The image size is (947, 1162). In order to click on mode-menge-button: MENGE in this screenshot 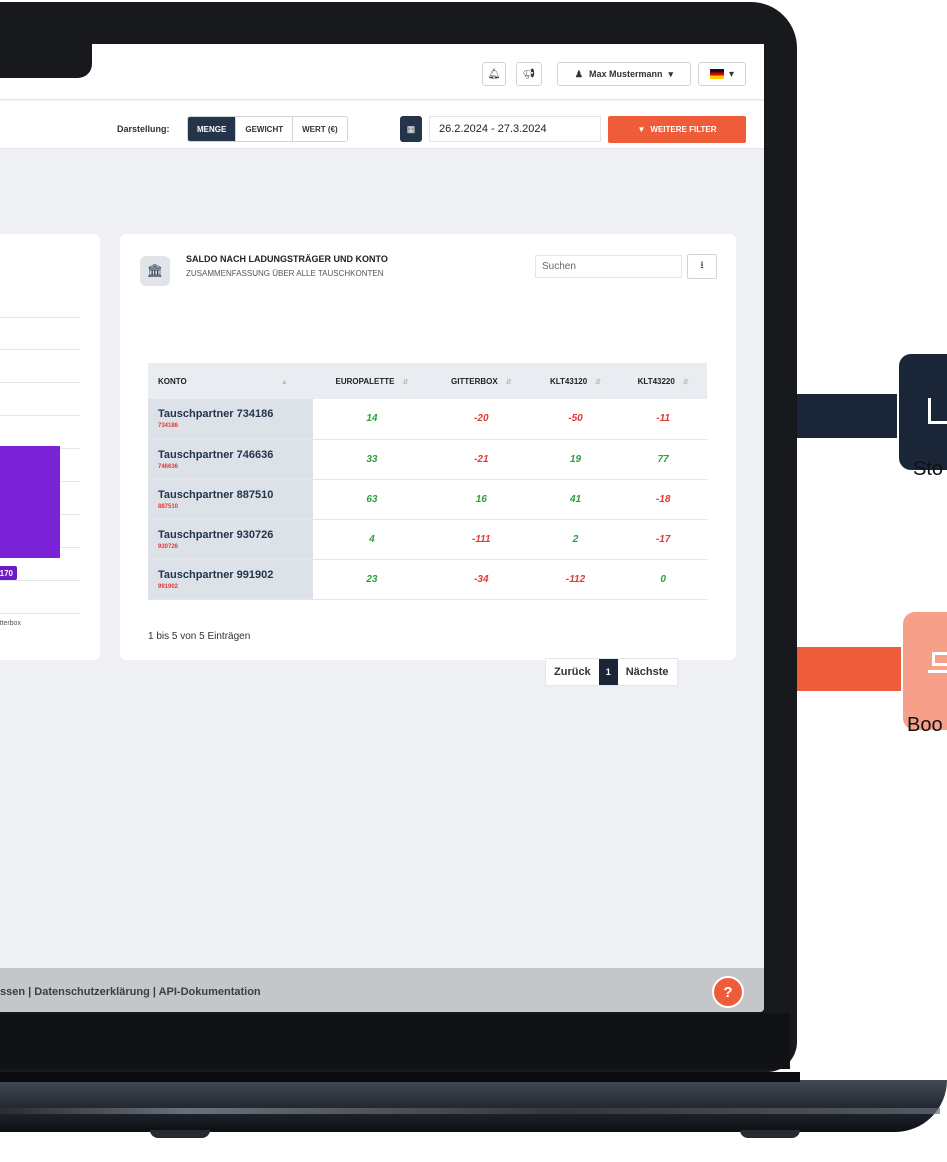, I will do `click(212, 129)`.